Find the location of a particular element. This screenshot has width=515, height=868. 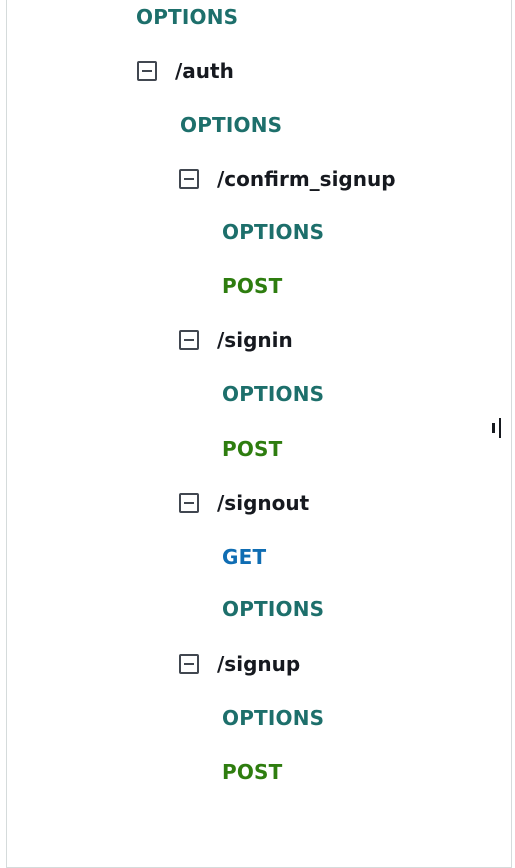

method-root-options: OPTIONS is located at coordinates (187, 17).